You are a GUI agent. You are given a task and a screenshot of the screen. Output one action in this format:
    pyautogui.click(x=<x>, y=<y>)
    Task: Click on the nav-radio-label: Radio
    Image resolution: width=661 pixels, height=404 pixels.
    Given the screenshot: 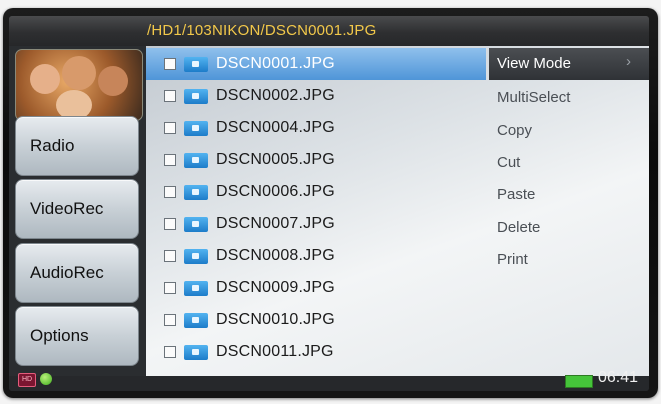 What is the action you would take?
    pyautogui.click(x=52, y=145)
    